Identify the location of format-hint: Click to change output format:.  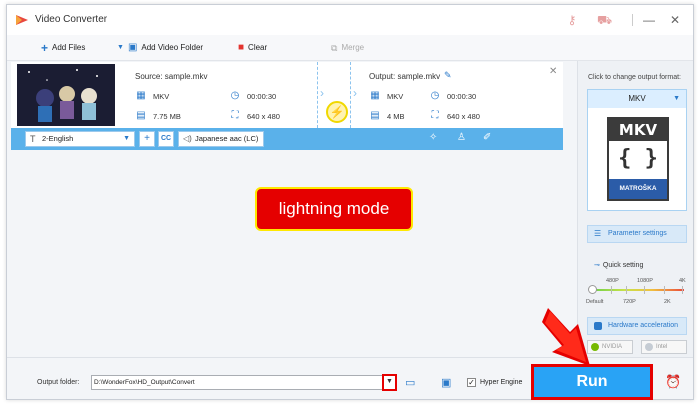
(634, 77).